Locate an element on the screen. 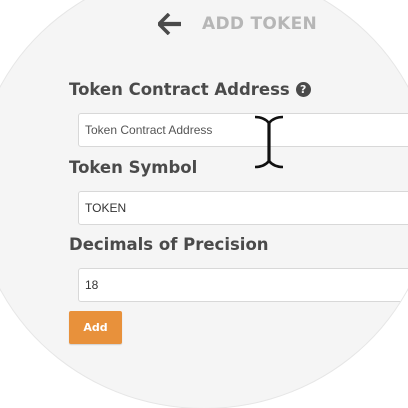 This screenshot has width=408, height=408. page-title: ADD TOKEN is located at coordinates (260, 24).